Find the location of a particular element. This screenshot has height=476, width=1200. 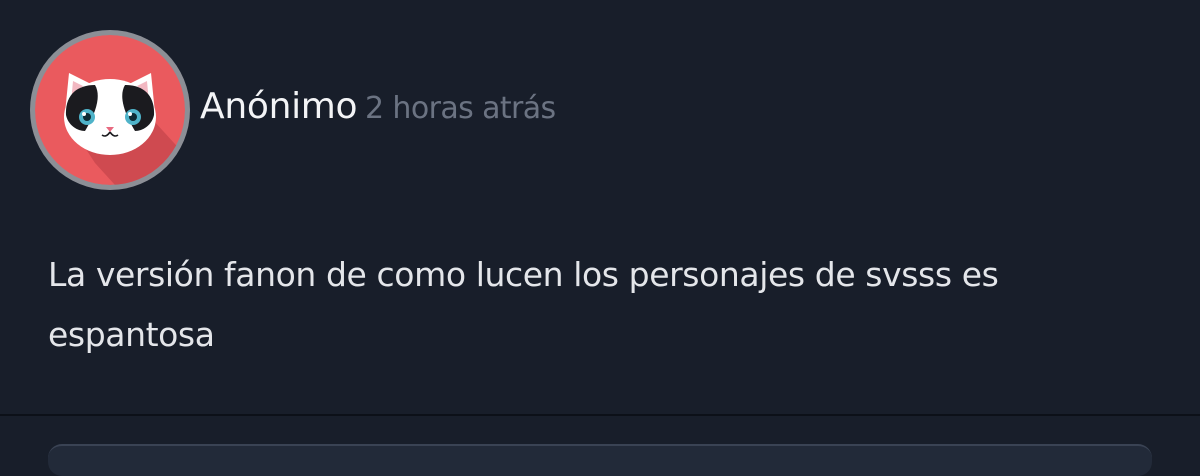

next-card-edge is located at coordinates (600, 460).